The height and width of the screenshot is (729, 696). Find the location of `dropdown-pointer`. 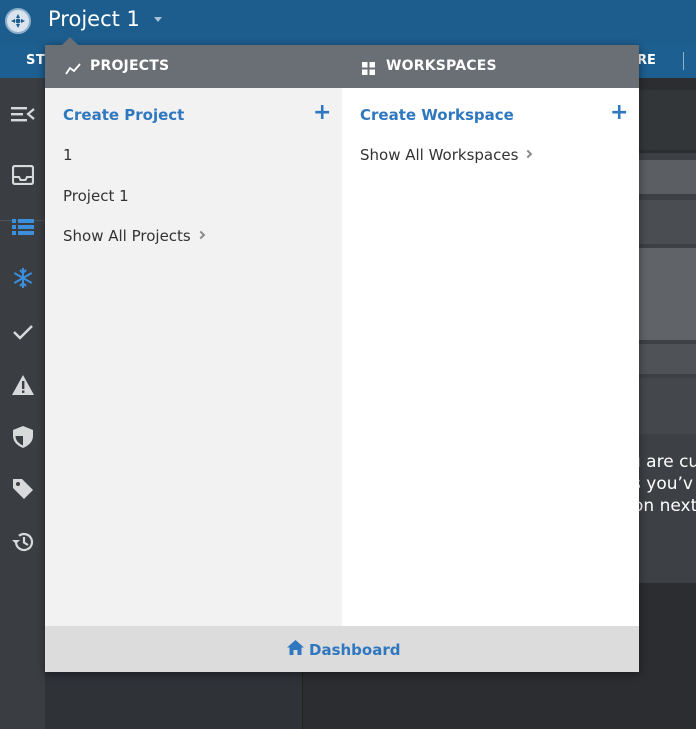

dropdown-pointer is located at coordinates (70, 41).